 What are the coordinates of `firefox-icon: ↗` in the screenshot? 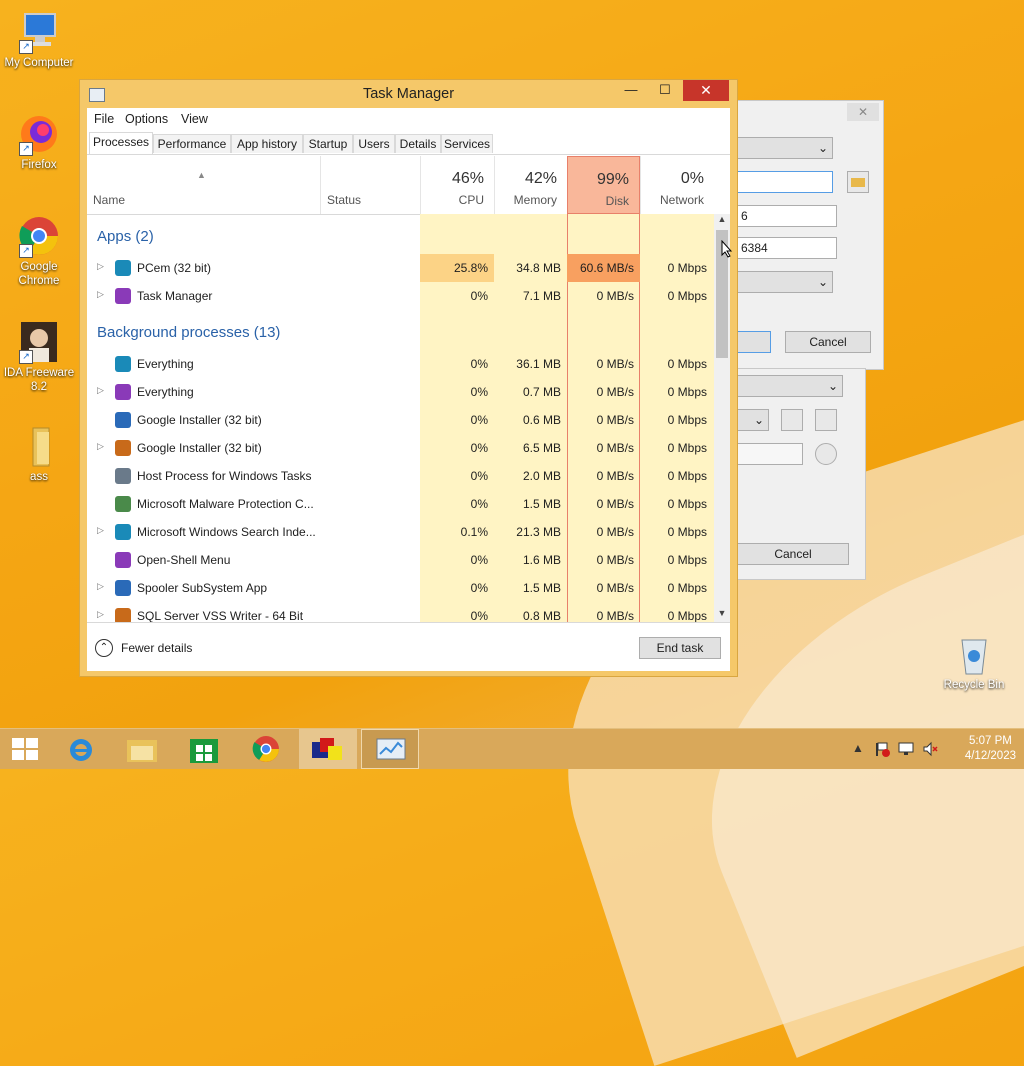 It's located at (39, 134).